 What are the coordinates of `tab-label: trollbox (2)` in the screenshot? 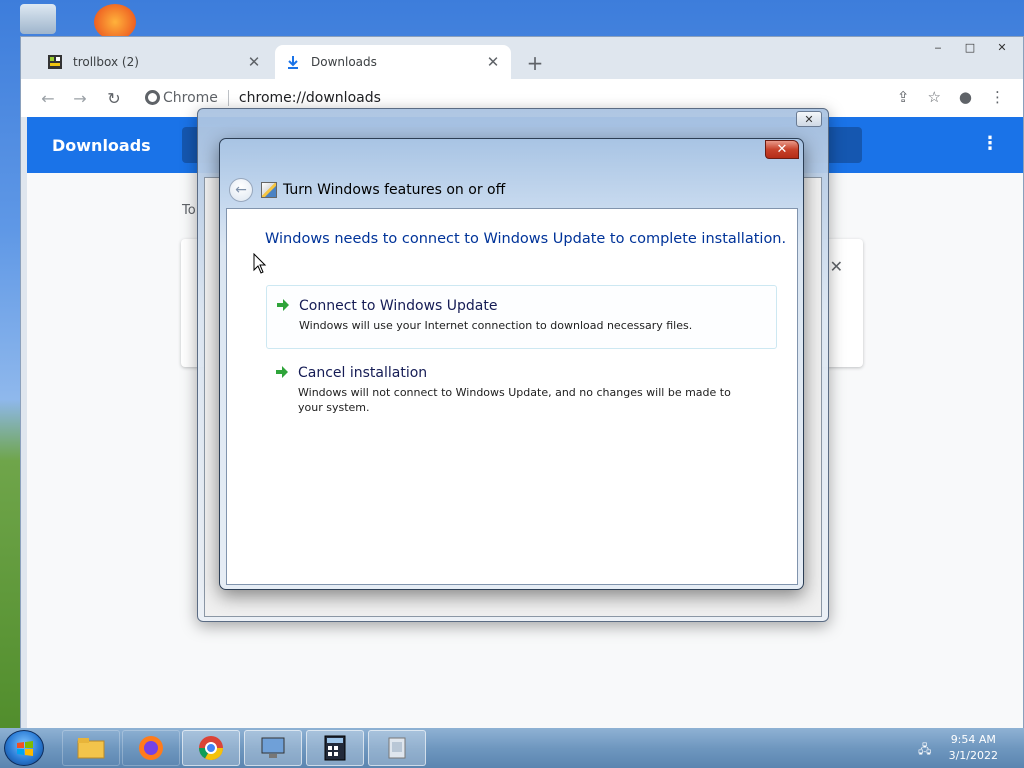 It's located at (106, 62).